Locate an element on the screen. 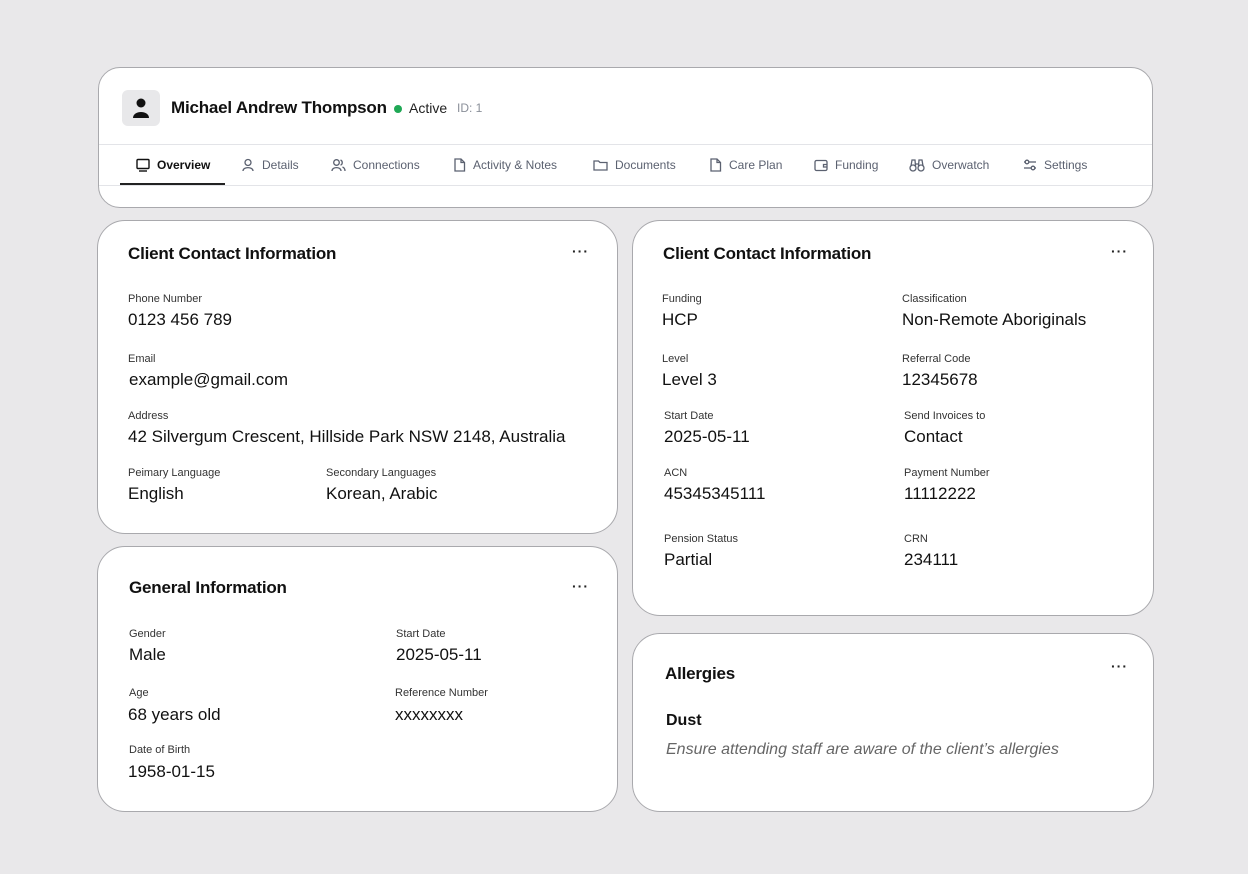  tab-overview: Overview is located at coordinates (173, 165).